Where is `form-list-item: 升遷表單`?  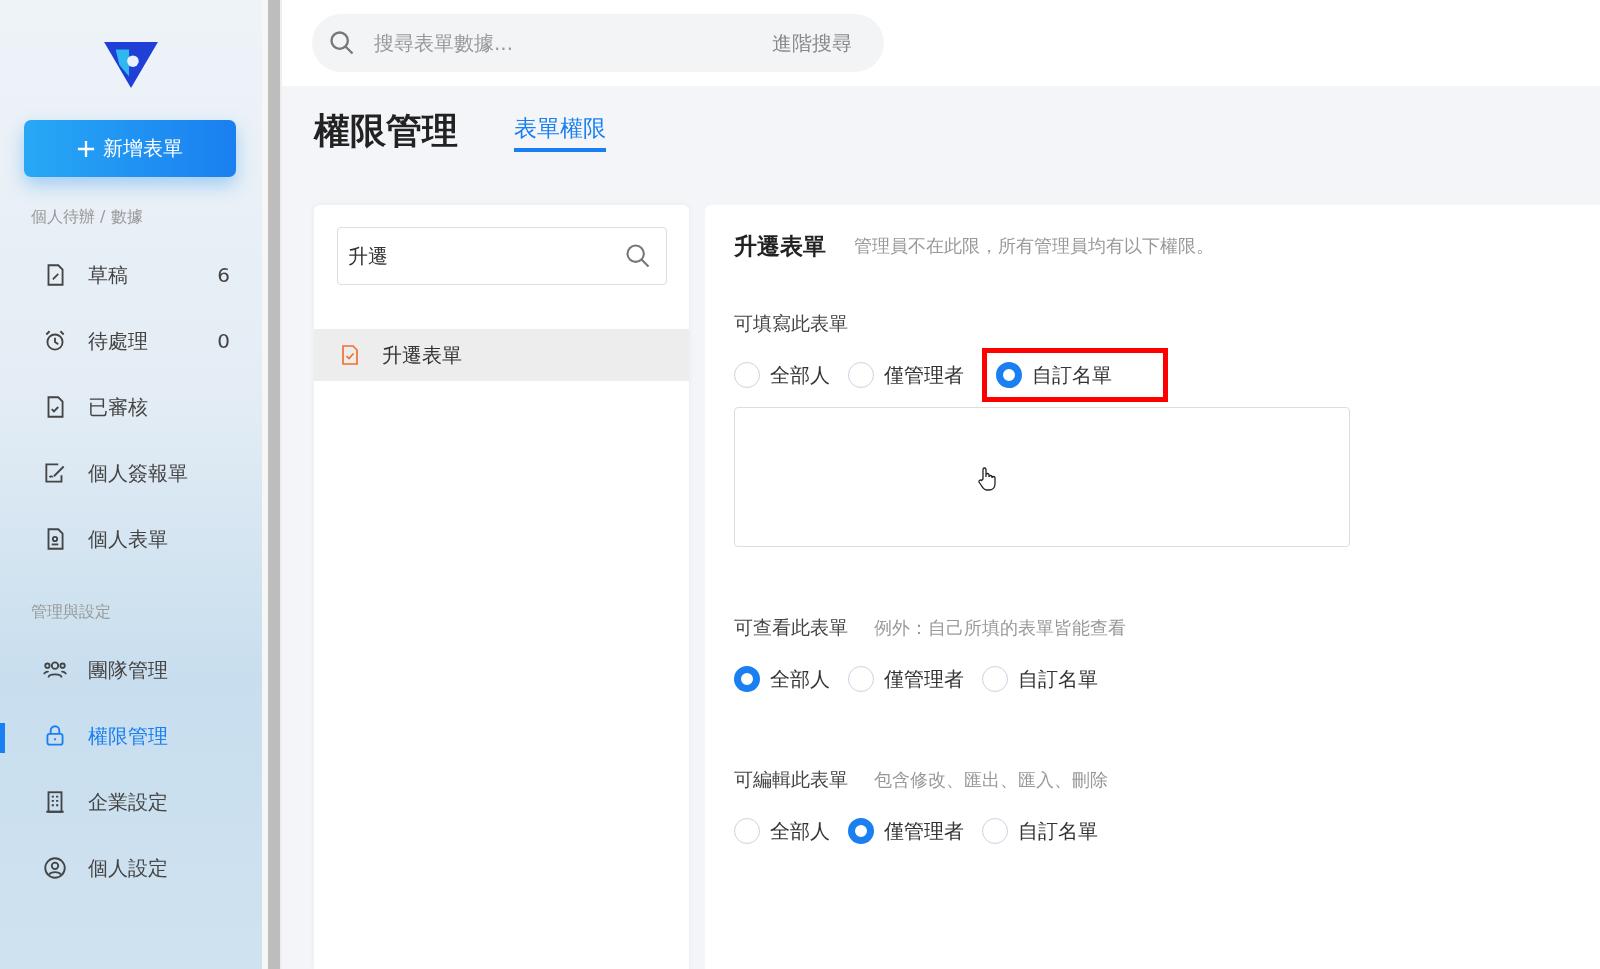 form-list-item: 升遷表單 is located at coordinates (501, 355).